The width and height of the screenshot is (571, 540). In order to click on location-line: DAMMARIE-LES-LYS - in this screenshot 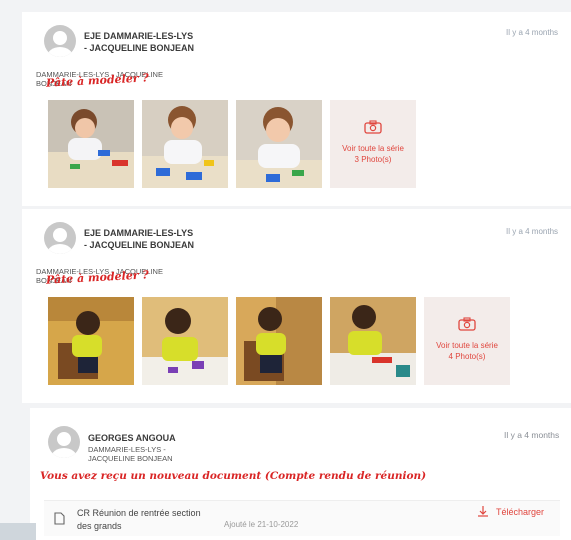, I will do `click(127, 449)`.